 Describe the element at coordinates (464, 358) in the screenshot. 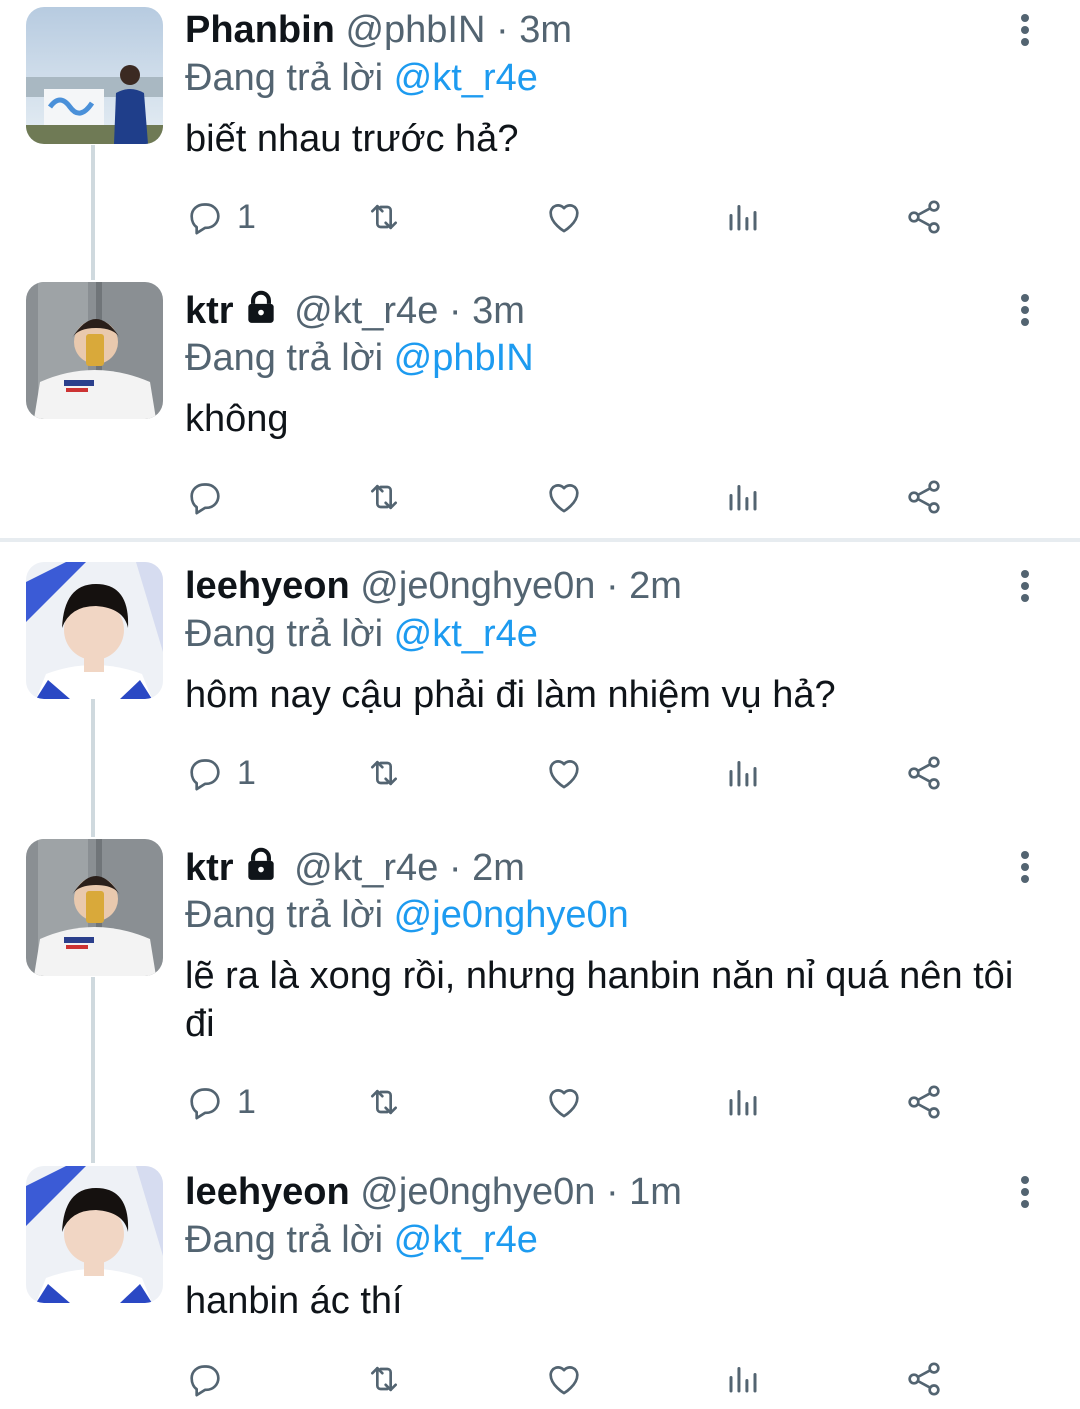

I see `mention-link: @phbIN` at that location.